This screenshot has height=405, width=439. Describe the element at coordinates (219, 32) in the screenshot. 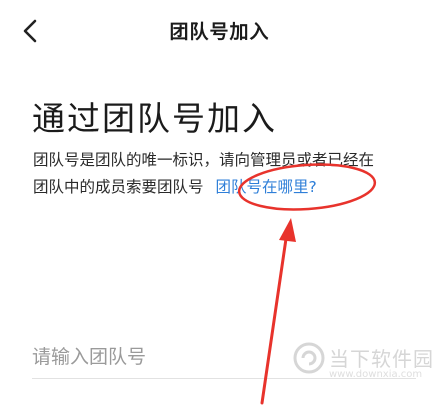

I see `page-header-title: 团队号加入` at that location.